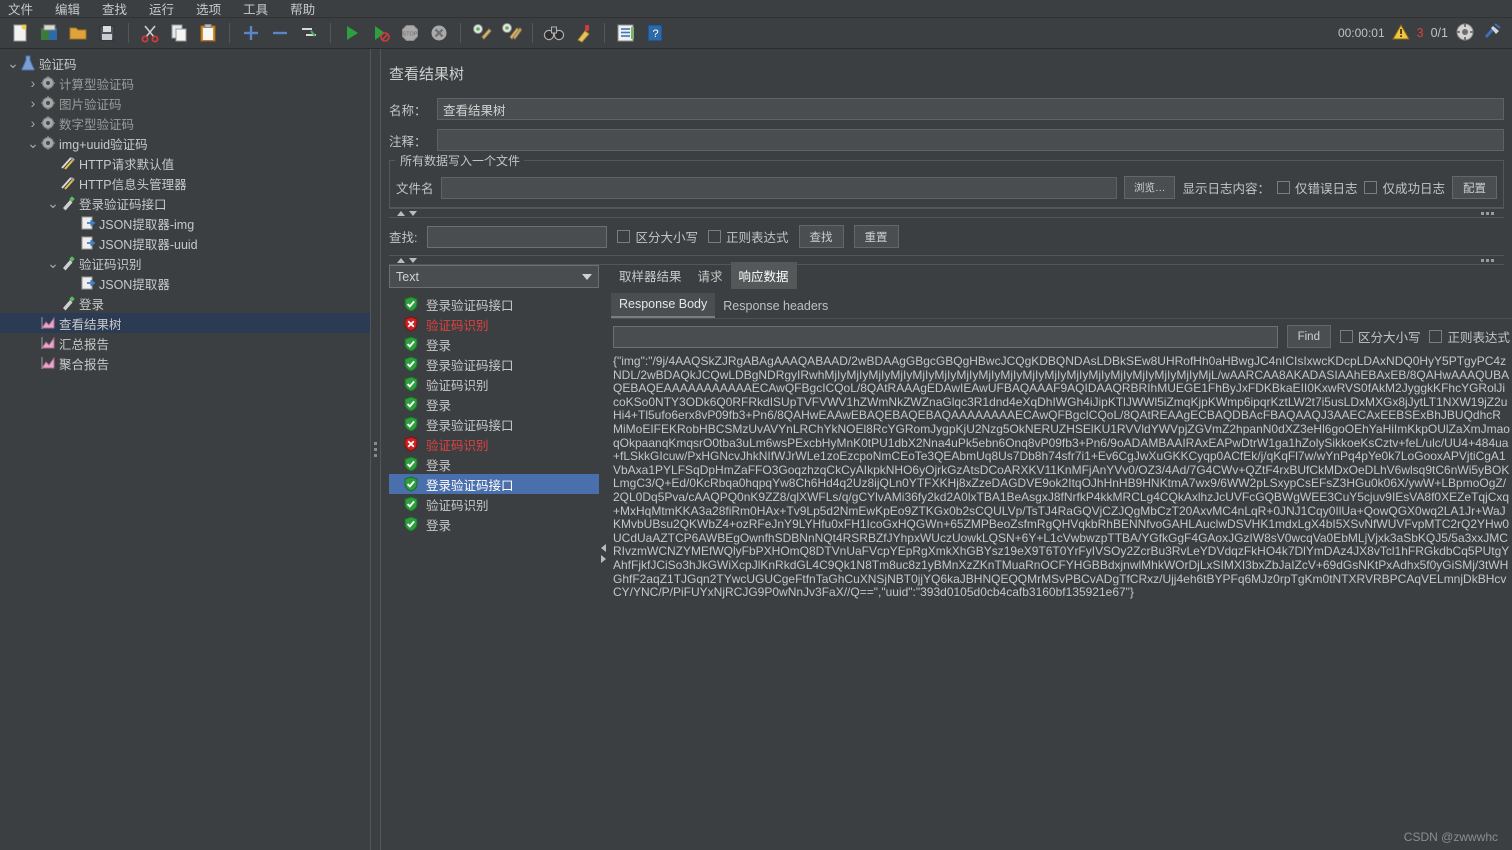 The width and height of the screenshot is (1512, 850). Describe the element at coordinates (1061, 305) in the screenshot. I see `response-subtabbar: Response Body Response headers` at that location.